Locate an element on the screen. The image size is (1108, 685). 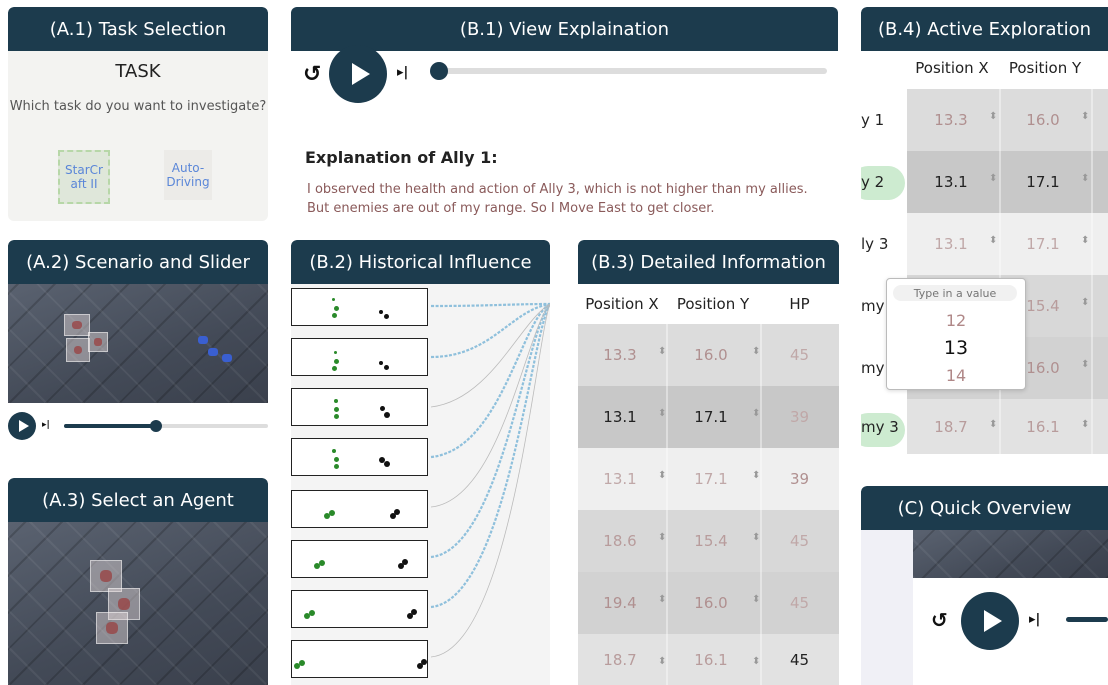
agent-label: y 1 is located at coordinates (881, 120).